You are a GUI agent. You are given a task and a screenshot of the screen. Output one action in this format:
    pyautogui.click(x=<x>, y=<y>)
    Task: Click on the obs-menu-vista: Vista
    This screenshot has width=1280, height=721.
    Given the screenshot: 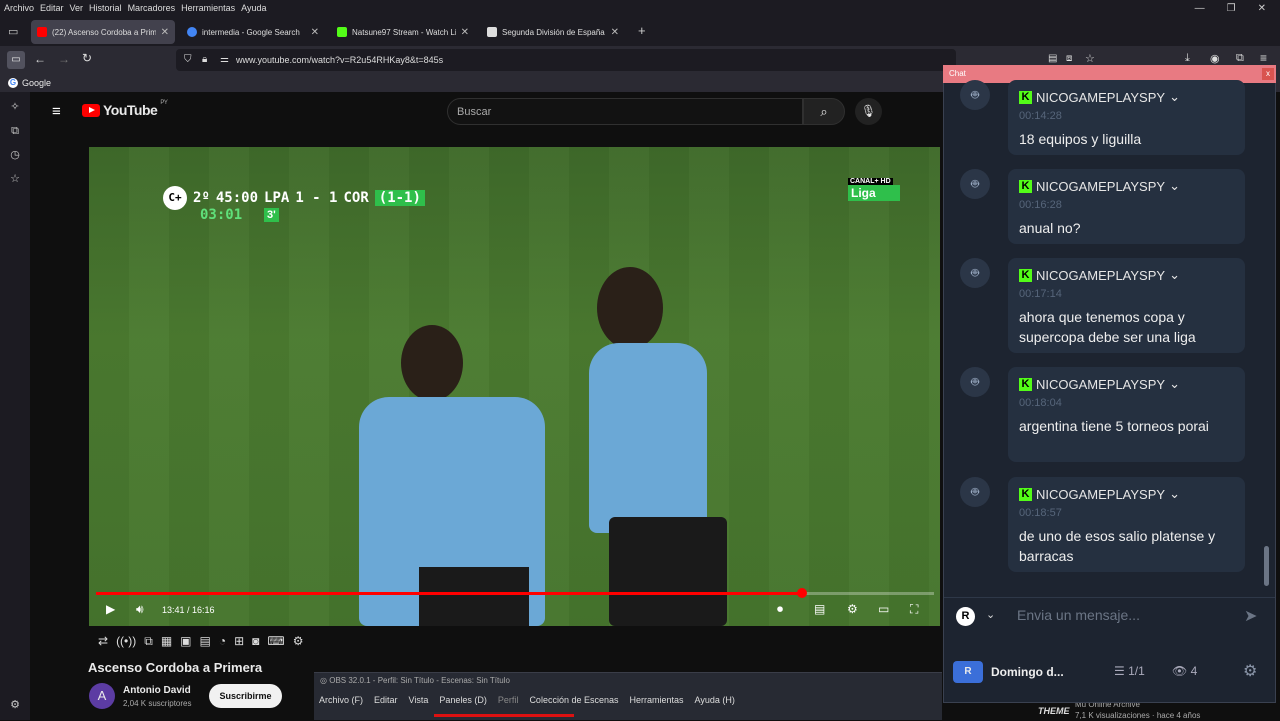 What is the action you would take?
    pyautogui.click(x=419, y=700)
    